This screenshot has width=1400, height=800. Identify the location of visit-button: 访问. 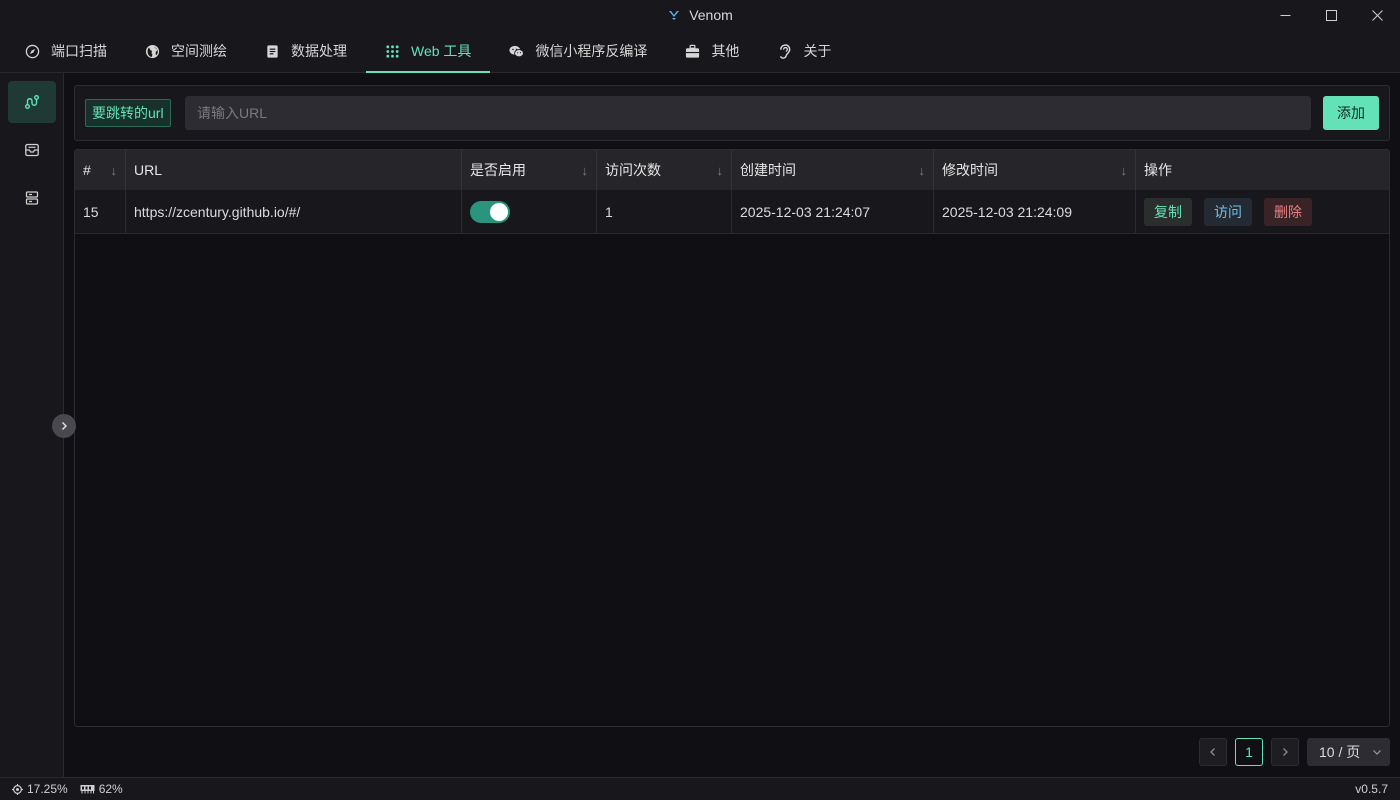
(1228, 212).